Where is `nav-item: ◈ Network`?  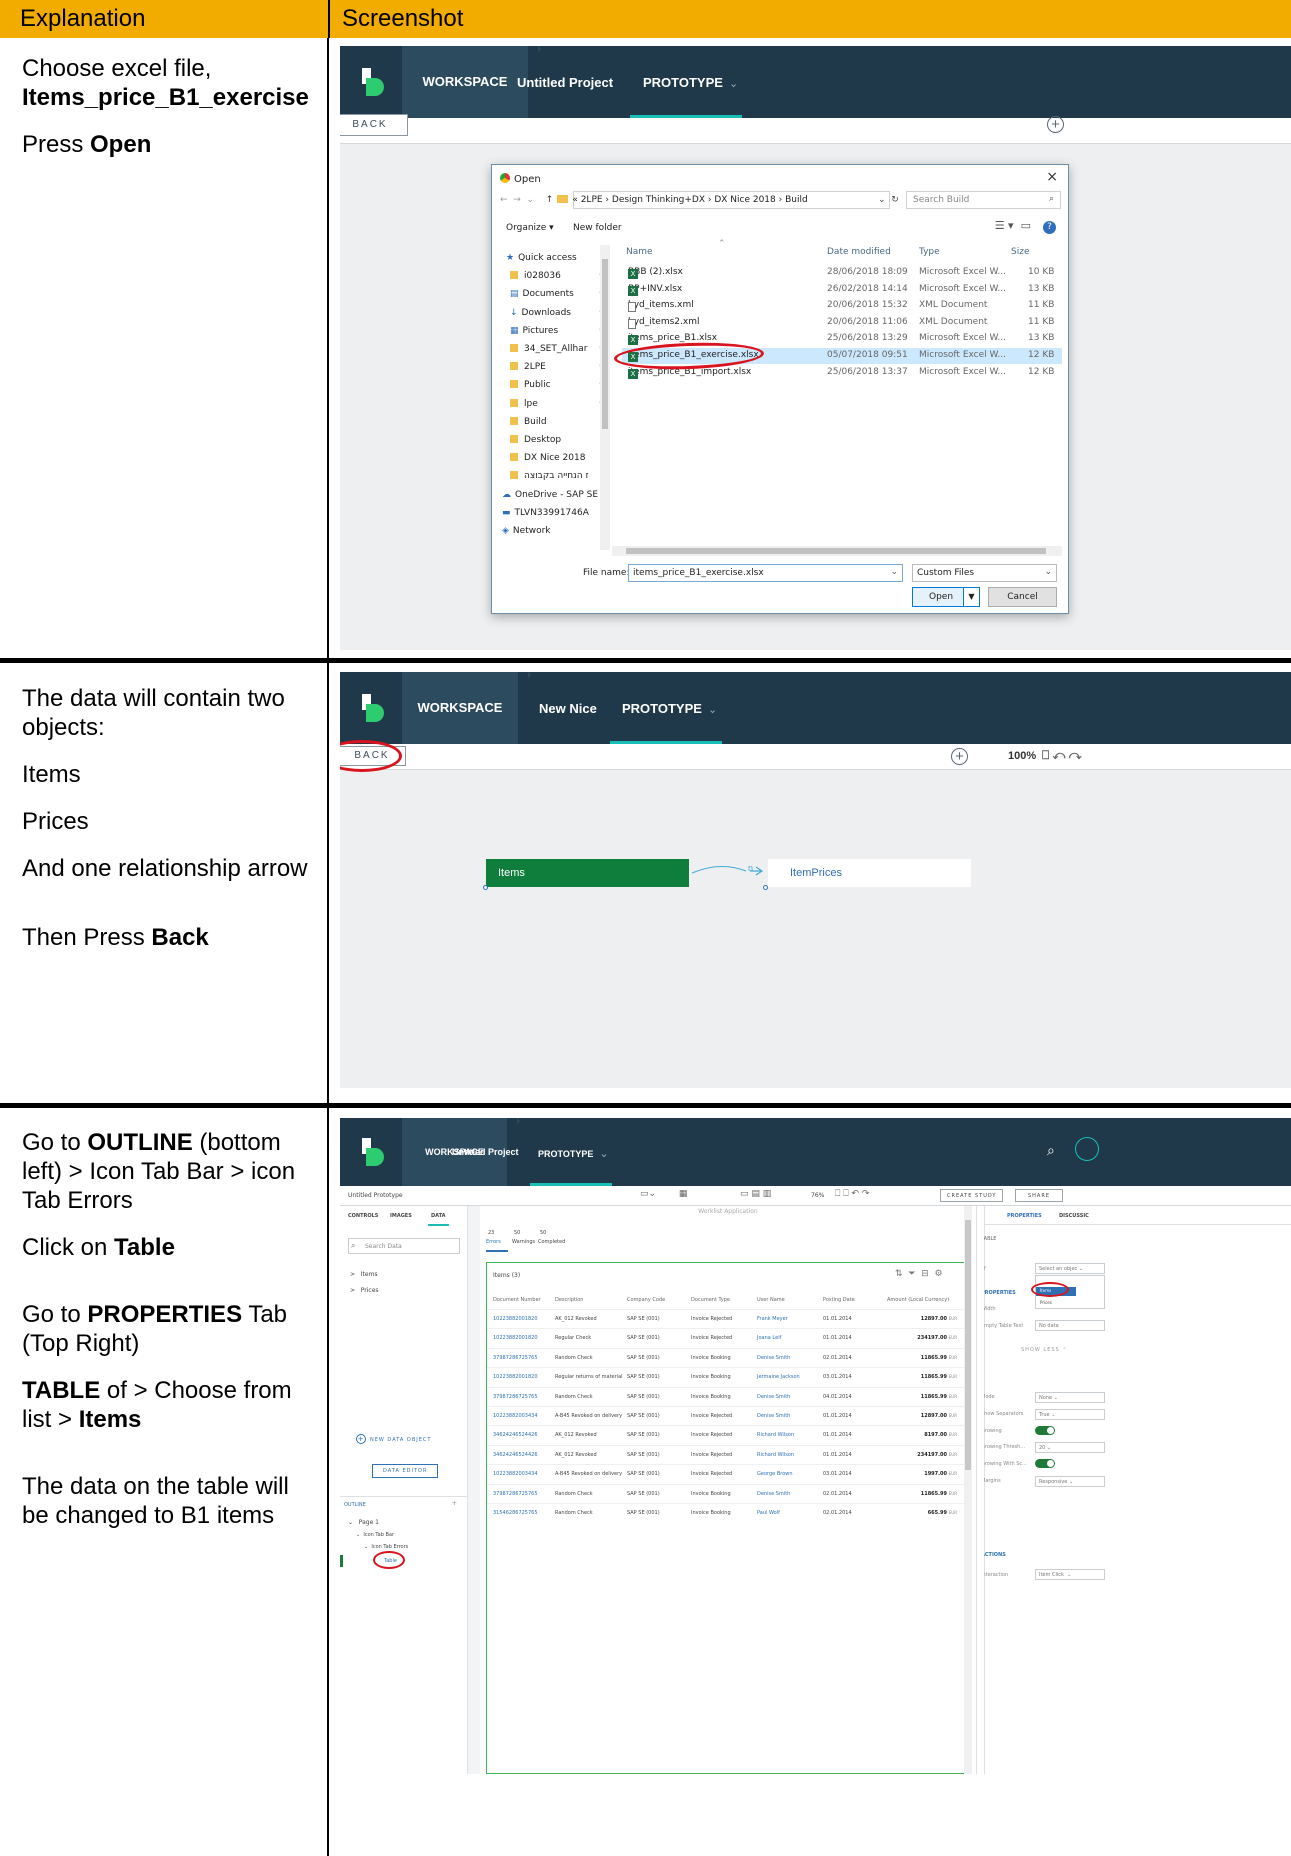 nav-item: ◈ Network is located at coordinates (526, 531).